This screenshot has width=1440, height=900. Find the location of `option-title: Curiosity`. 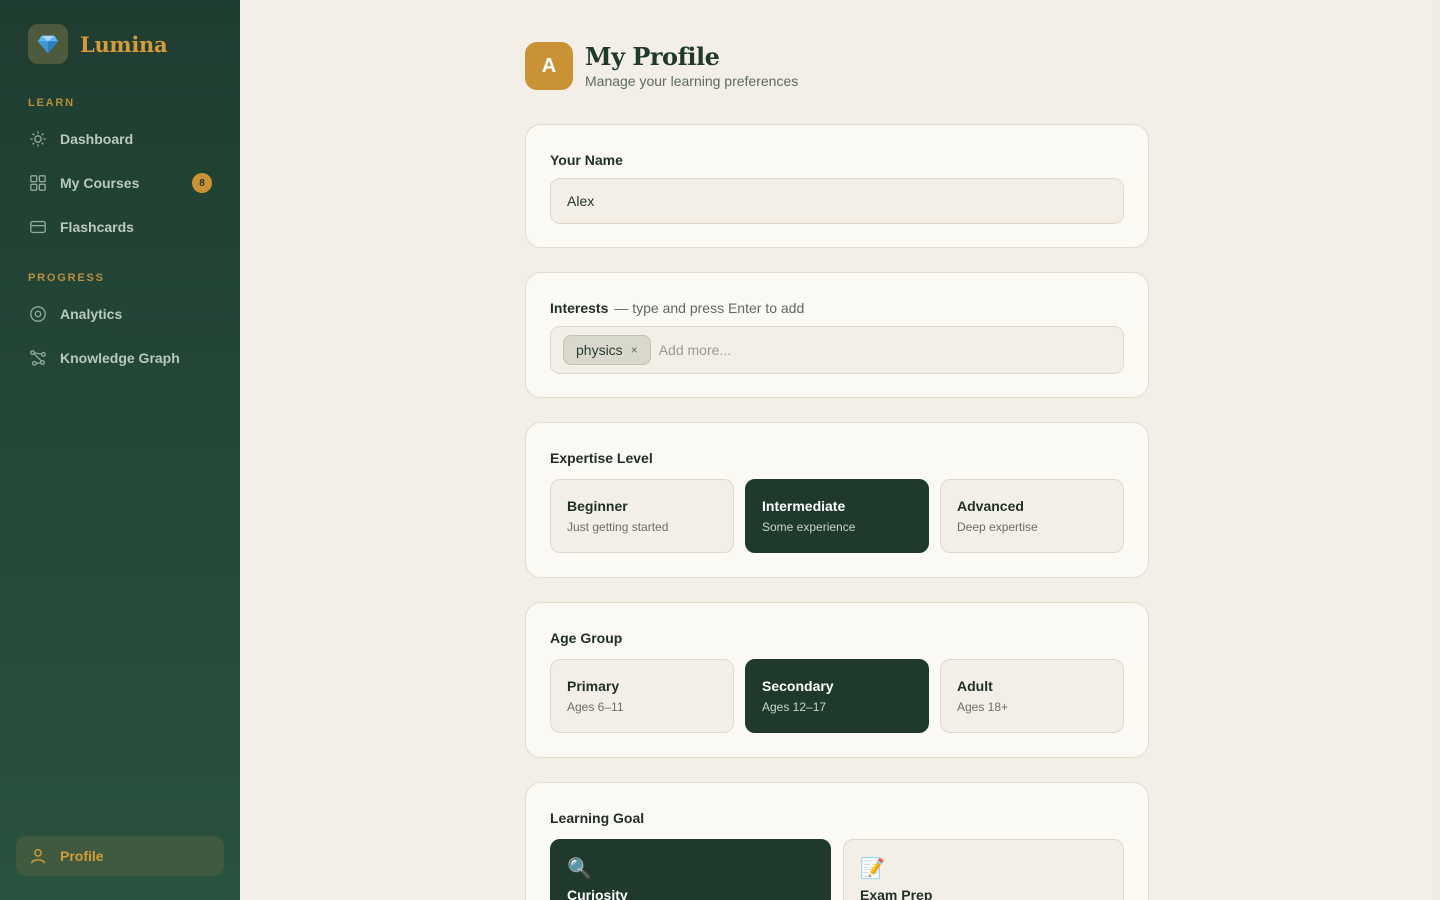

option-title: Curiosity is located at coordinates (597, 893).